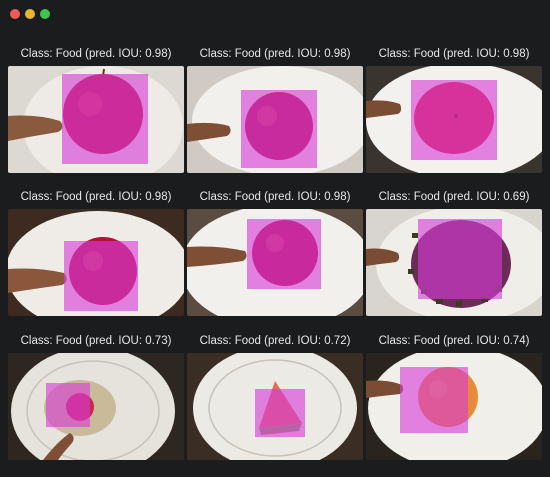 This screenshot has width=550, height=477. Describe the element at coordinates (454, 341) in the screenshot. I see `result-caption: Class: Food (pred. IOU: 0.74)` at that location.